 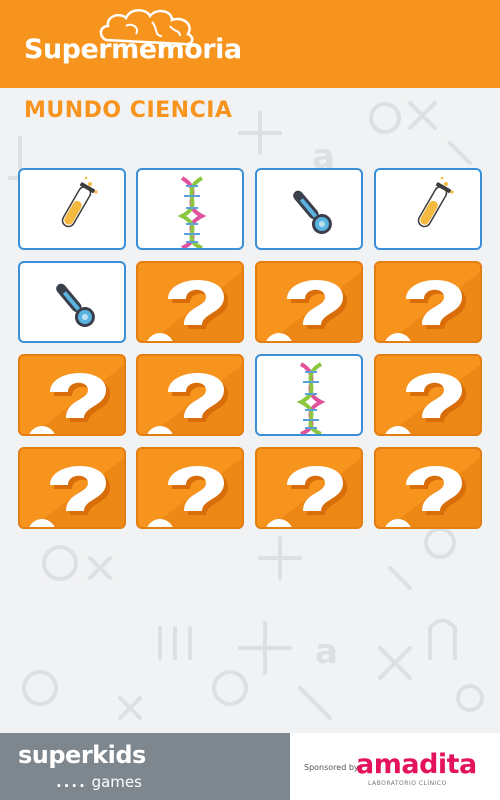 What do you see at coordinates (128, 110) in the screenshot?
I see `category-title: MUNDO CIENCIA` at bounding box center [128, 110].